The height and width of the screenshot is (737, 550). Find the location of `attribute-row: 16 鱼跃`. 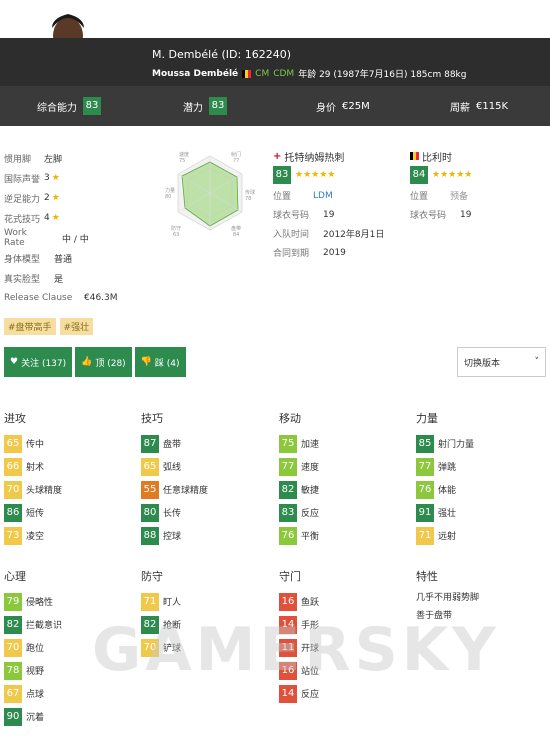

attribute-row: 16 鱼跃 is located at coordinates (344, 601).